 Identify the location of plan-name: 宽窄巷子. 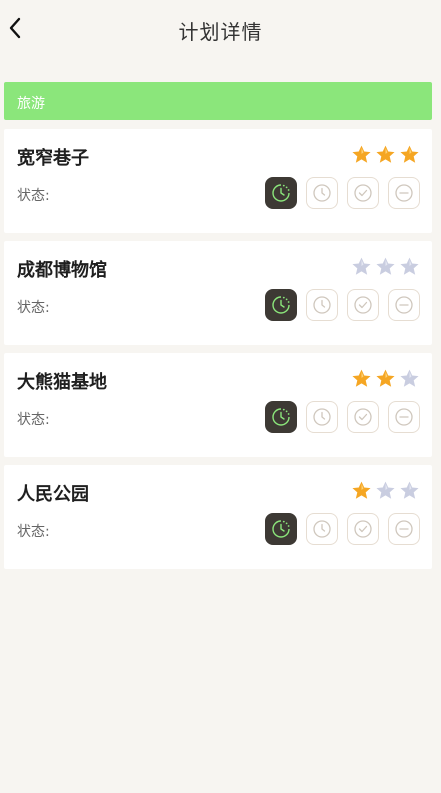
(53, 158).